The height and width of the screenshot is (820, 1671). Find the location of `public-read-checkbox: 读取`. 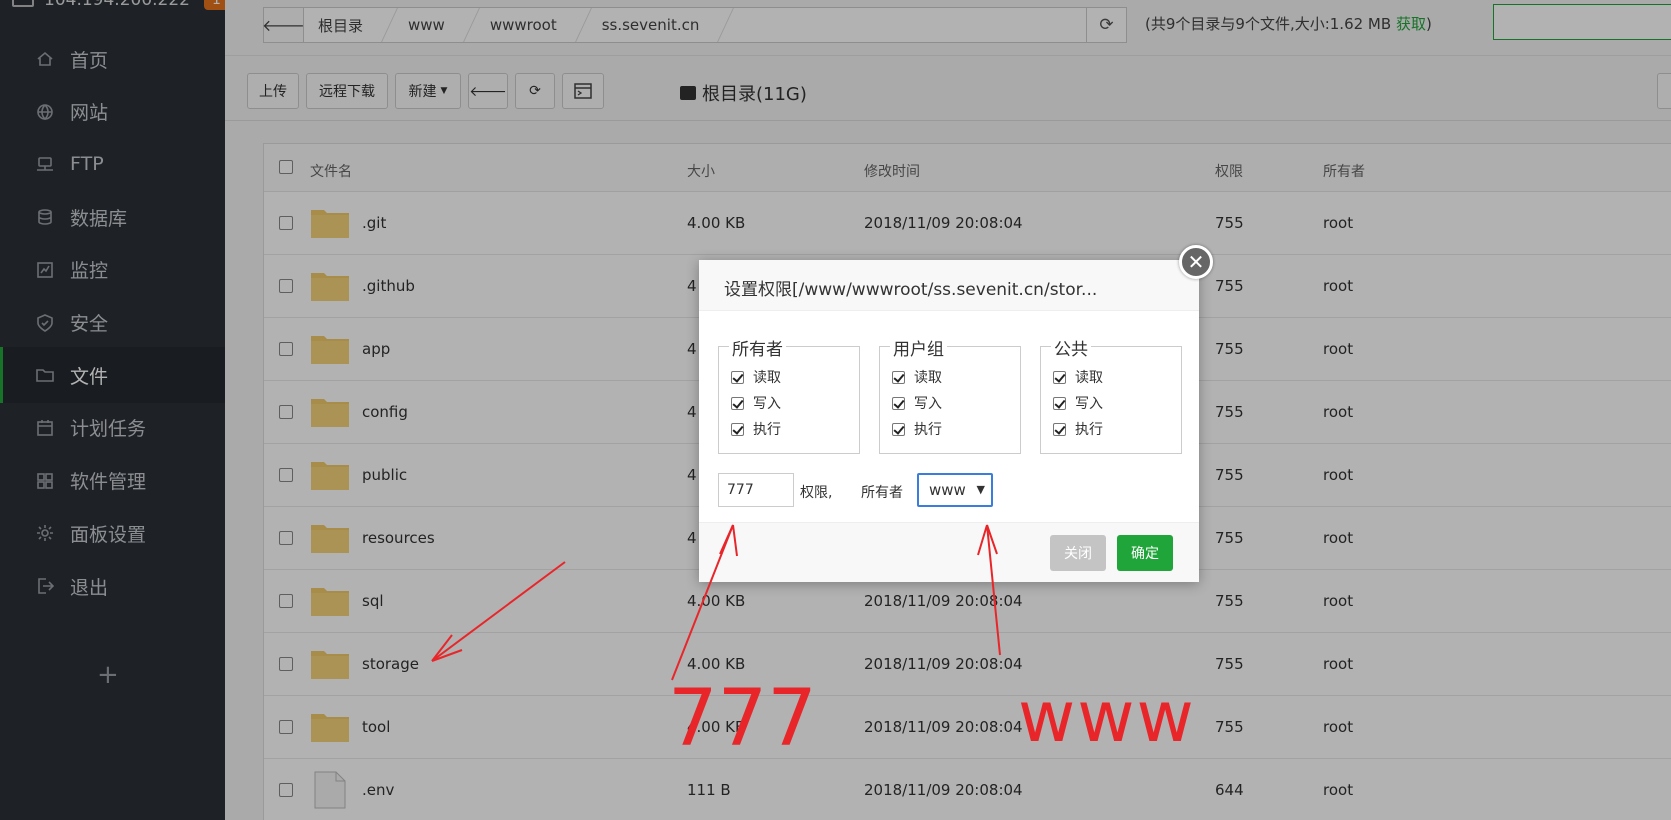

public-read-checkbox: 读取 is located at coordinates (1078, 377).